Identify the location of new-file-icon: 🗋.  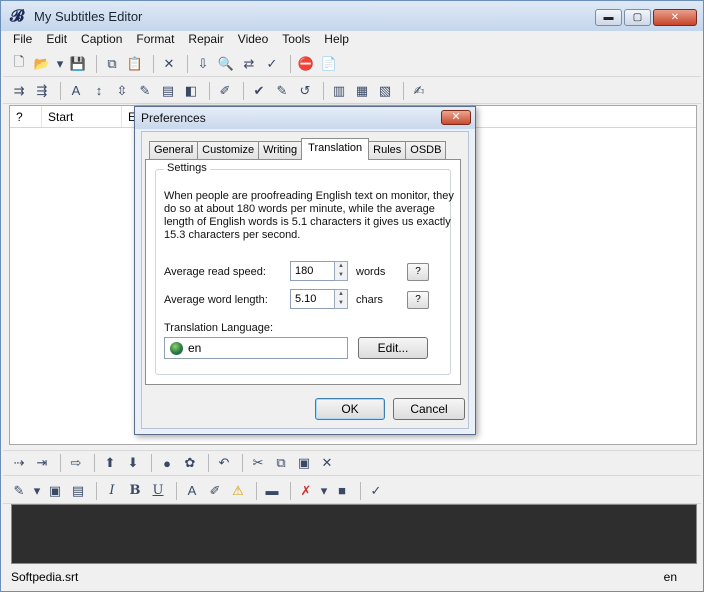
(19, 64).